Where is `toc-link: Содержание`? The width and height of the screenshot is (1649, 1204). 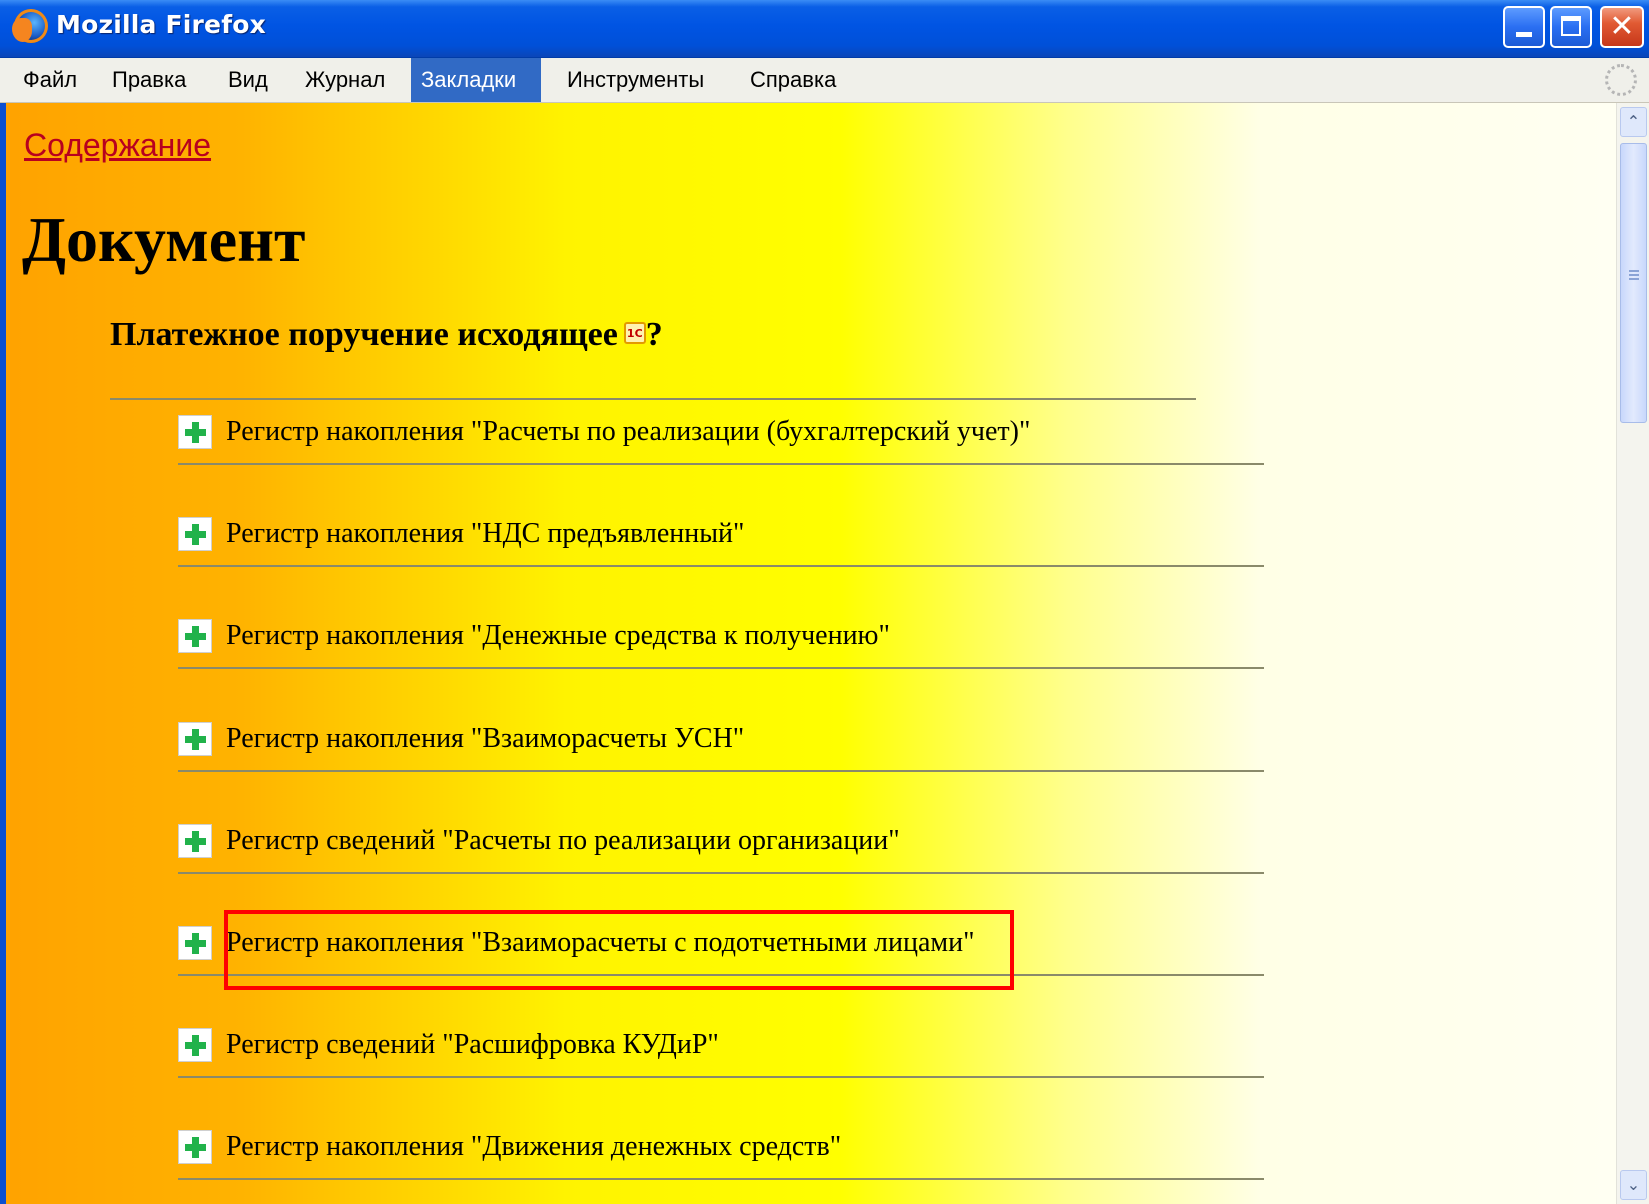 toc-link: Содержание is located at coordinates (117, 145).